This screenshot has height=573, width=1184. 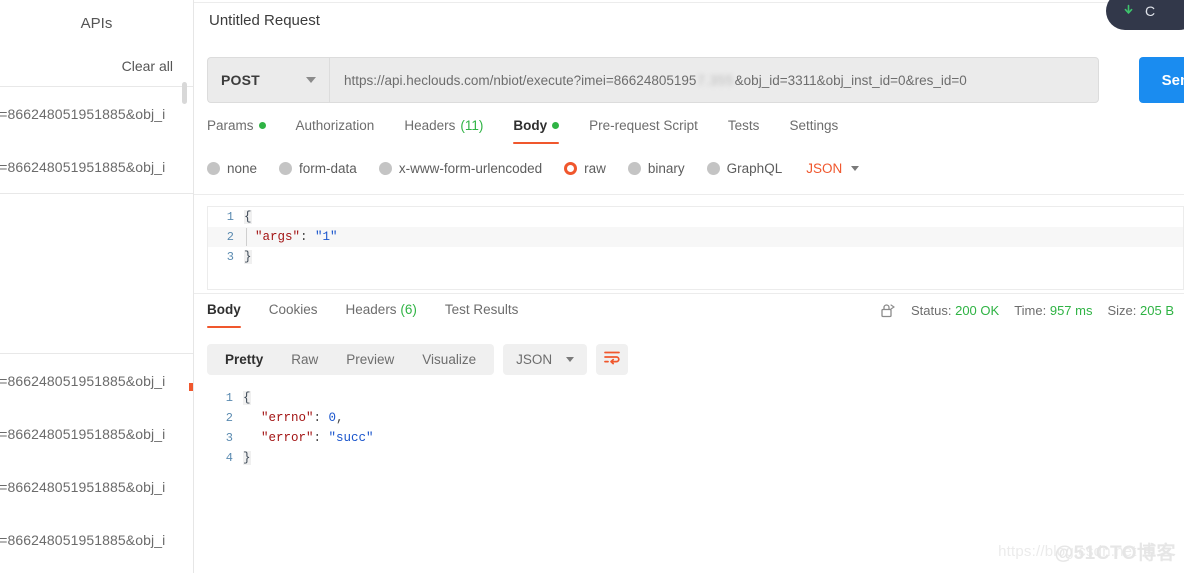 What do you see at coordinates (1161, 80) in the screenshot?
I see `send-button: Send` at bounding box center [1161, 80].